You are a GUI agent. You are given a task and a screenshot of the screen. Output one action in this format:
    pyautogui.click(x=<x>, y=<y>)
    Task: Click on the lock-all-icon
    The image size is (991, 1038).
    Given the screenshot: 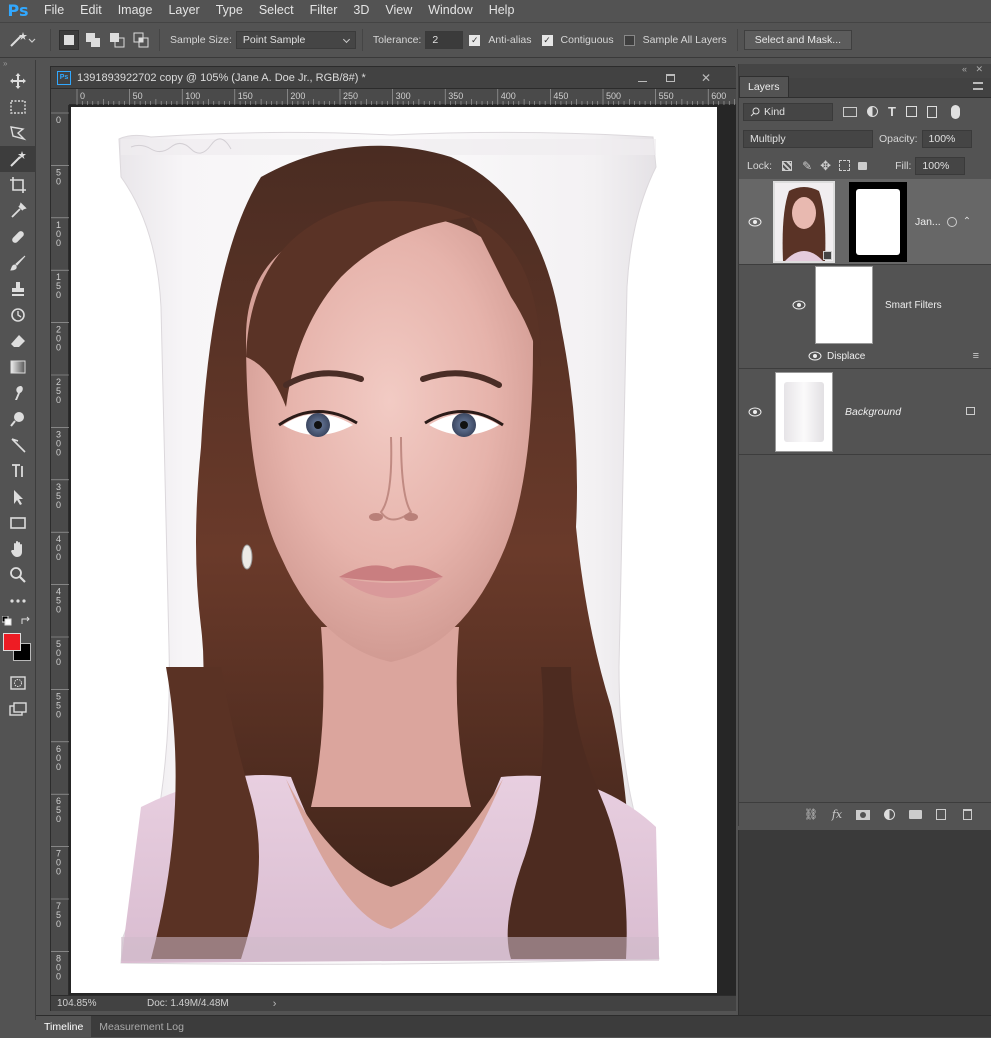 What is the action you would take?
    pyautogui.click(x=863, y=165)
    